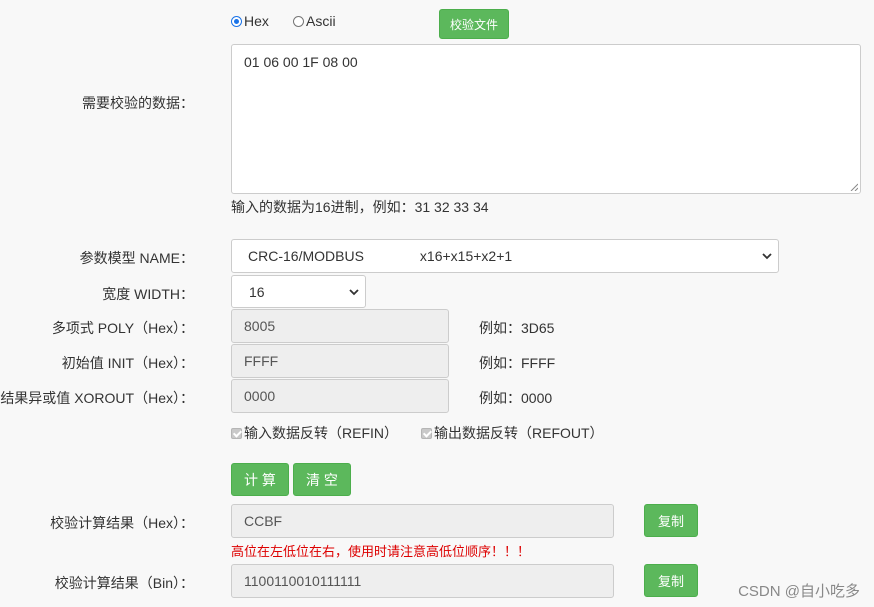 The image size is (874, 607). What do you see at coordinates (799, 591) in the screenshot?
I see `csdn-watermark: CSDN @自小吃多` at bounding box center [799, 591].